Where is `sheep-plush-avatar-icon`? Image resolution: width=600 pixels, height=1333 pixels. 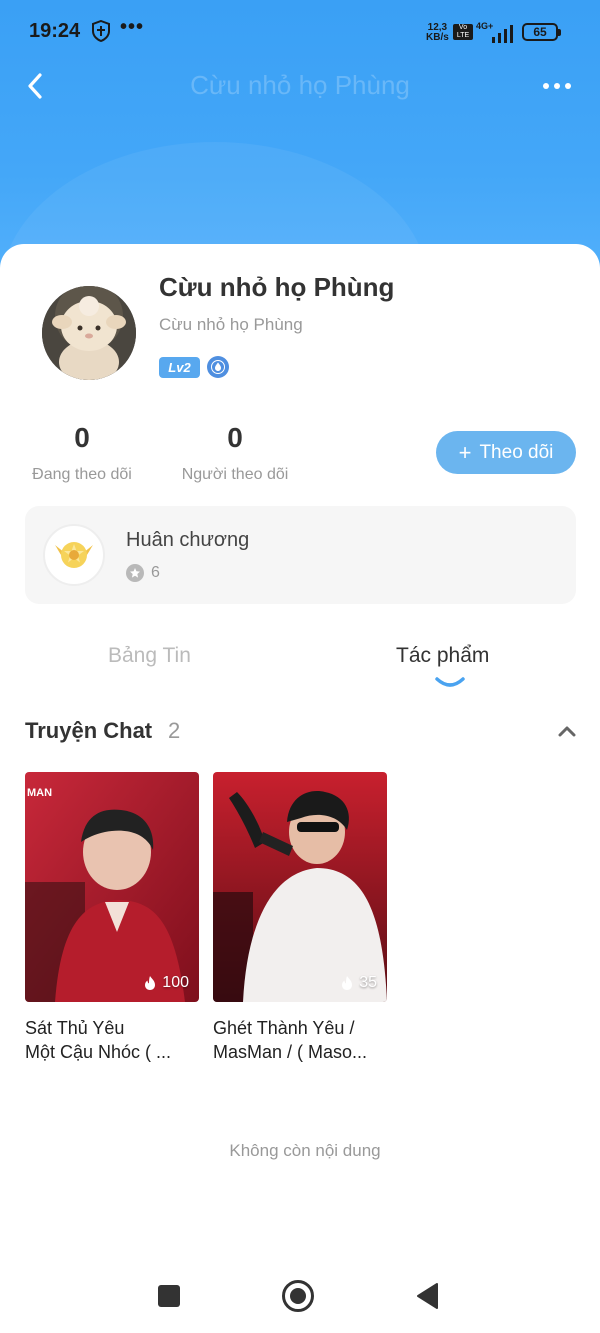
sheep-plush-avatar-icon is located at coordinates (89, 333).